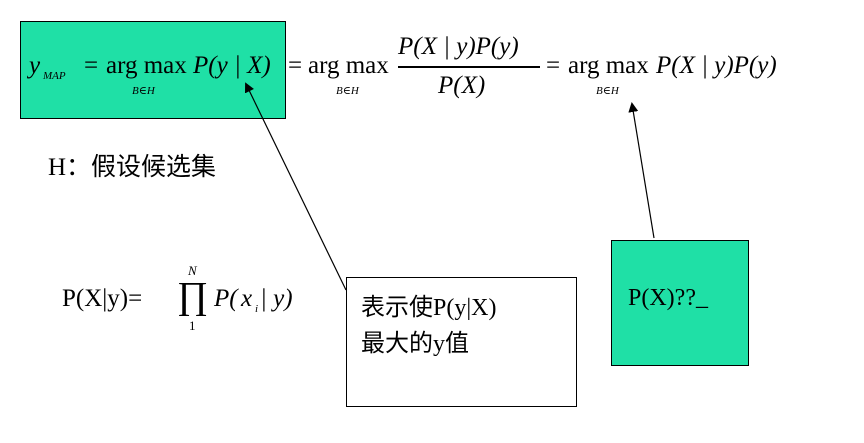 The image size is (864, 443). I want to click on arrow-callout-to-posterior, so click(295, 186).